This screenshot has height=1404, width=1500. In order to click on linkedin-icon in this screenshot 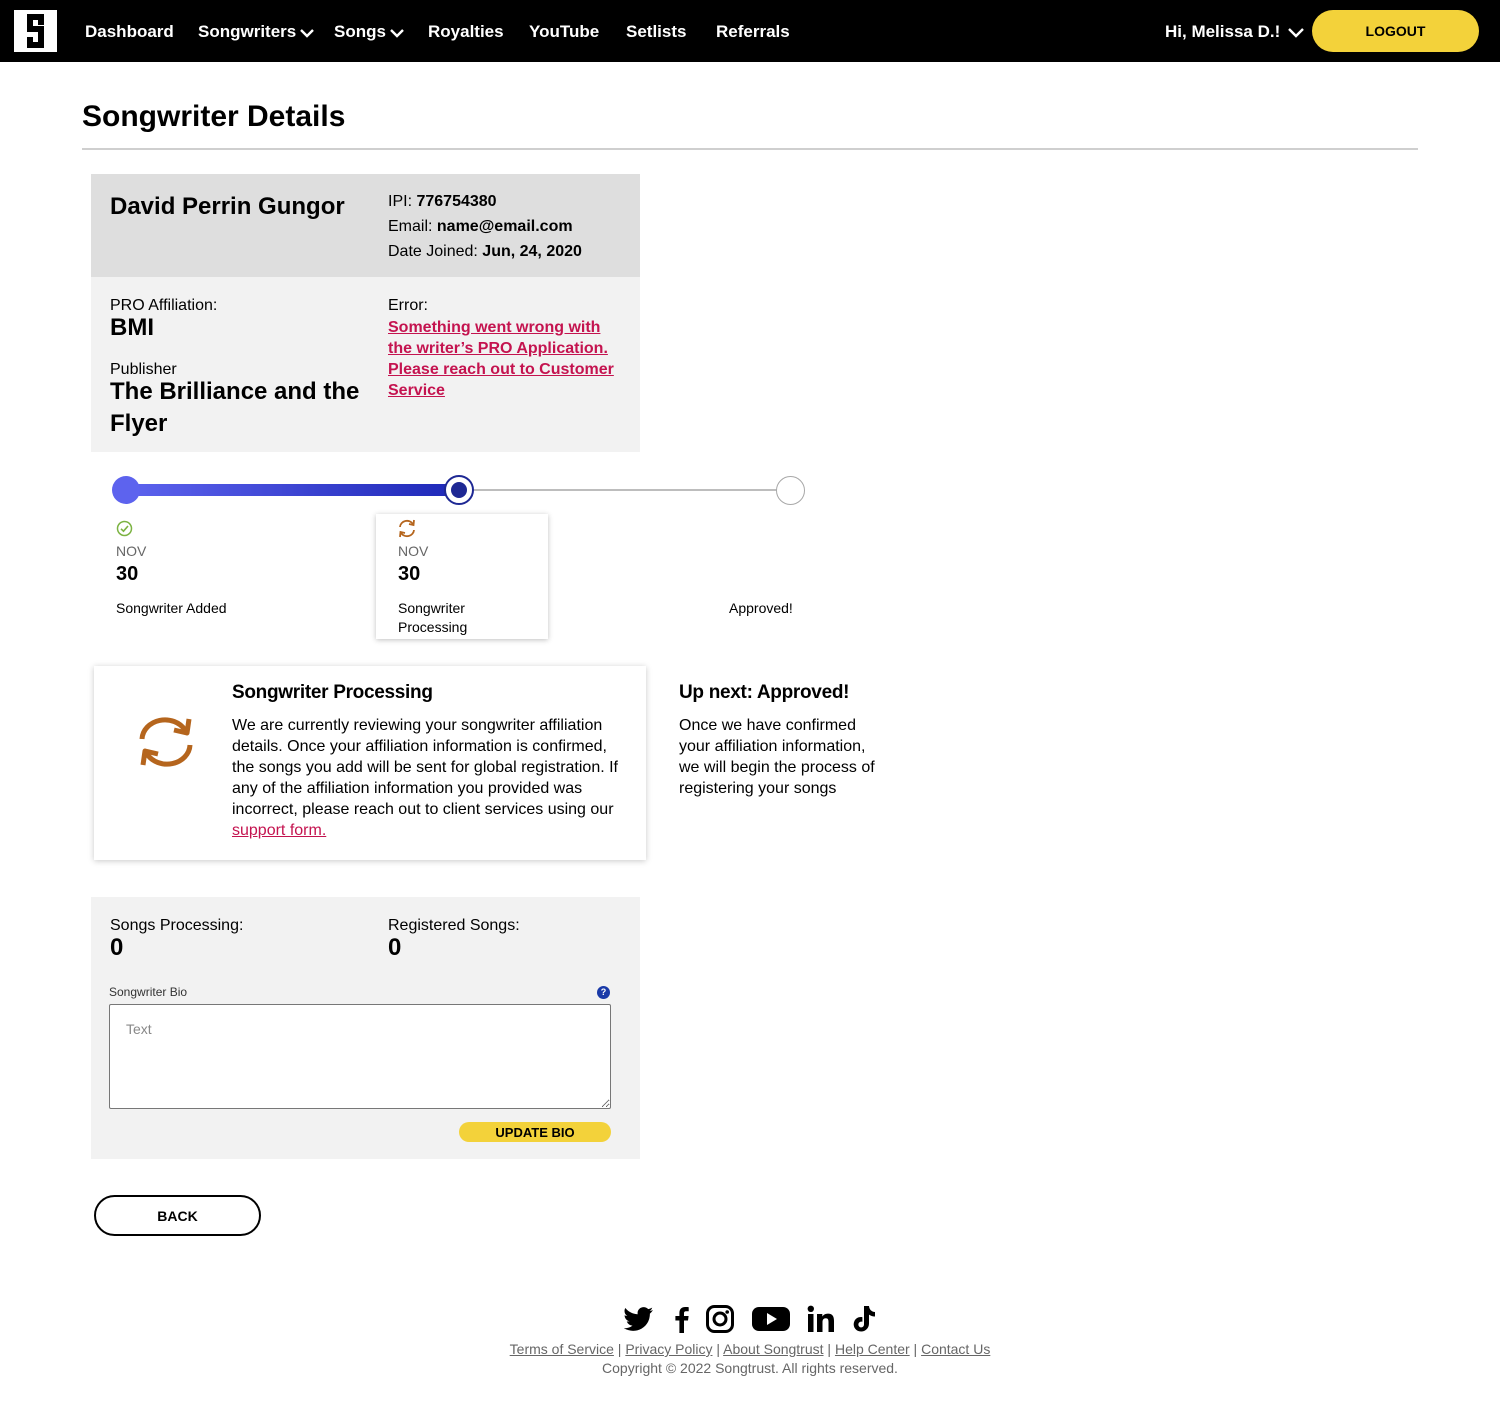, I will do `click(821, 1319)`.